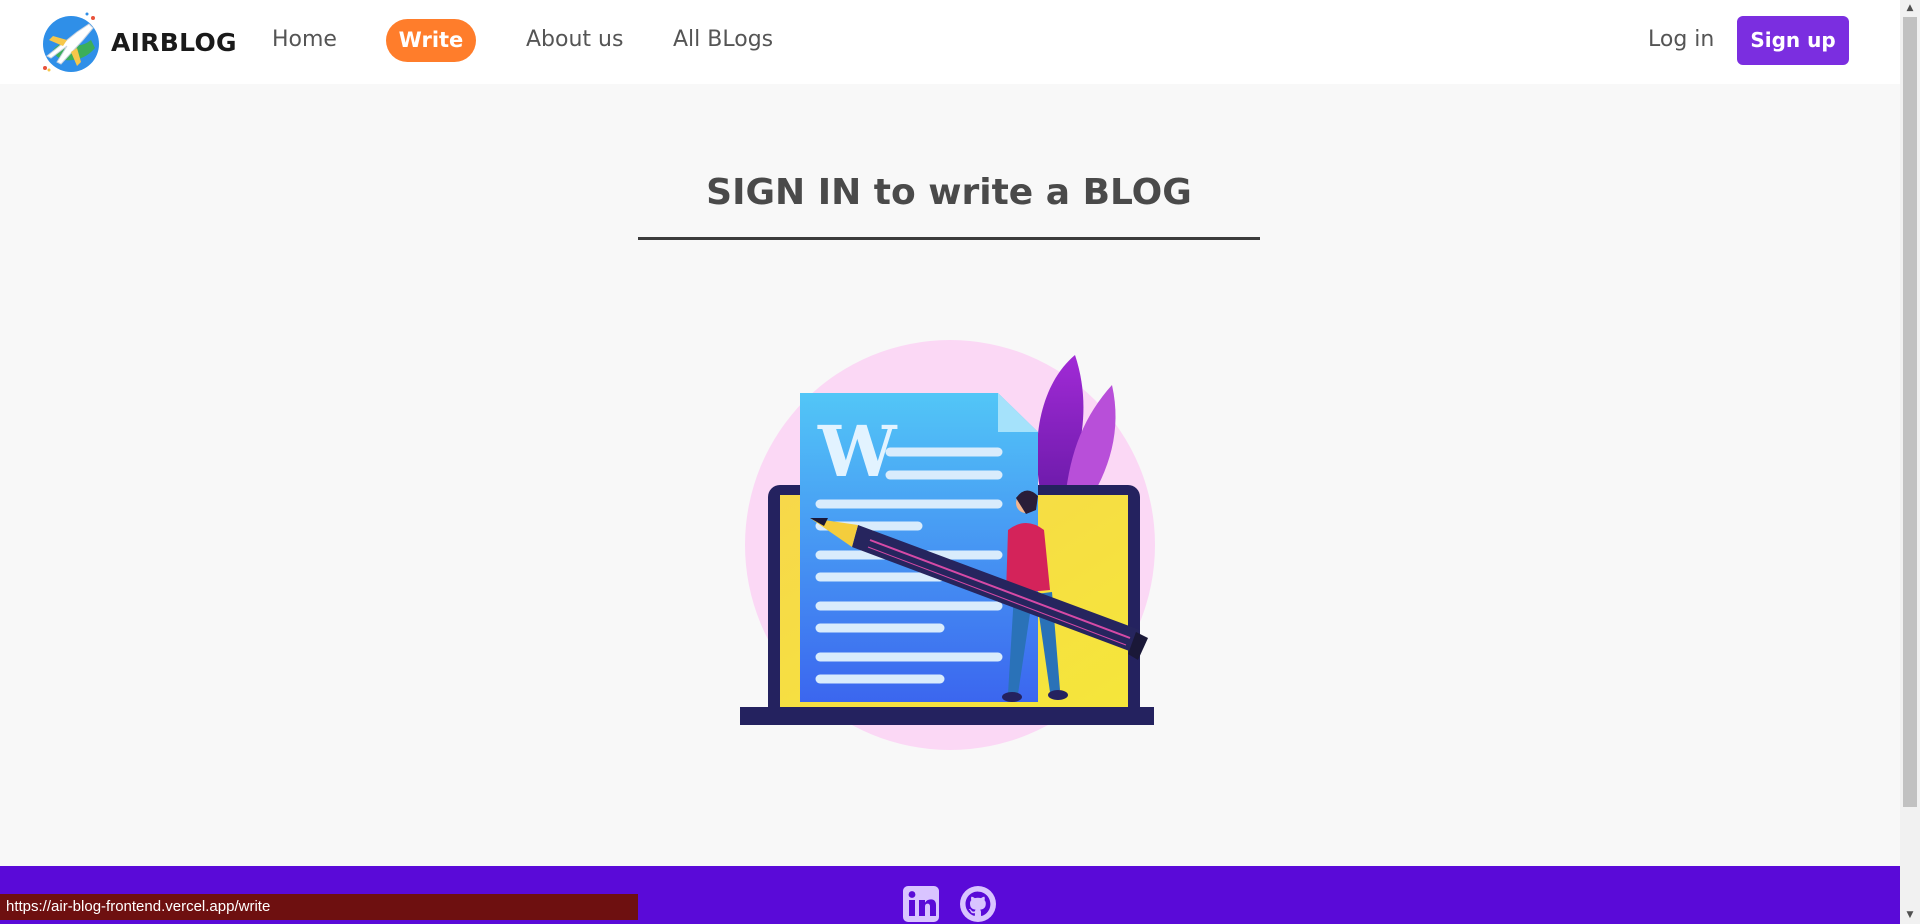 Image resolution: width=1920 pixels, height=924 pixels. What do you see at coordinates (304, 40) in the screenshot?
I see `nav-home-link: Home` at bounding box center [304, 40].